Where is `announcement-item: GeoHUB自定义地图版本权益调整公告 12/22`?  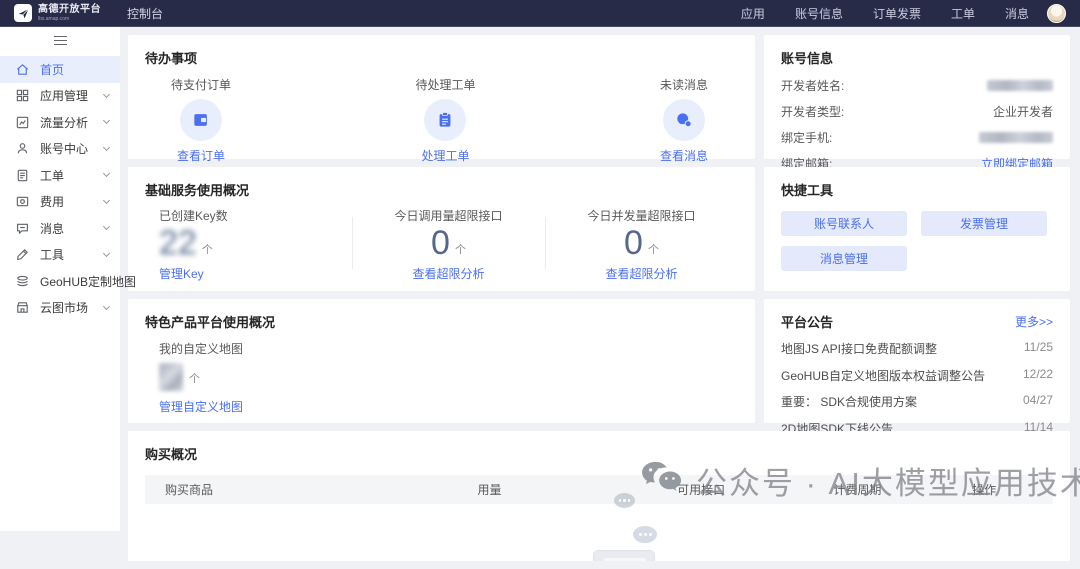 announcement-item: GeoHUB自定义地图版本权益调整公告 12/22 is located at coordinates (917, 375).